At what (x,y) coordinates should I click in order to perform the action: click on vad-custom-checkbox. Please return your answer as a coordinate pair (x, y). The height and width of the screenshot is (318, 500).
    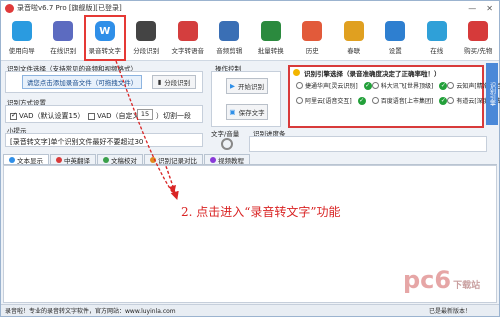
    Looking at the image, I should click on (91, 116).